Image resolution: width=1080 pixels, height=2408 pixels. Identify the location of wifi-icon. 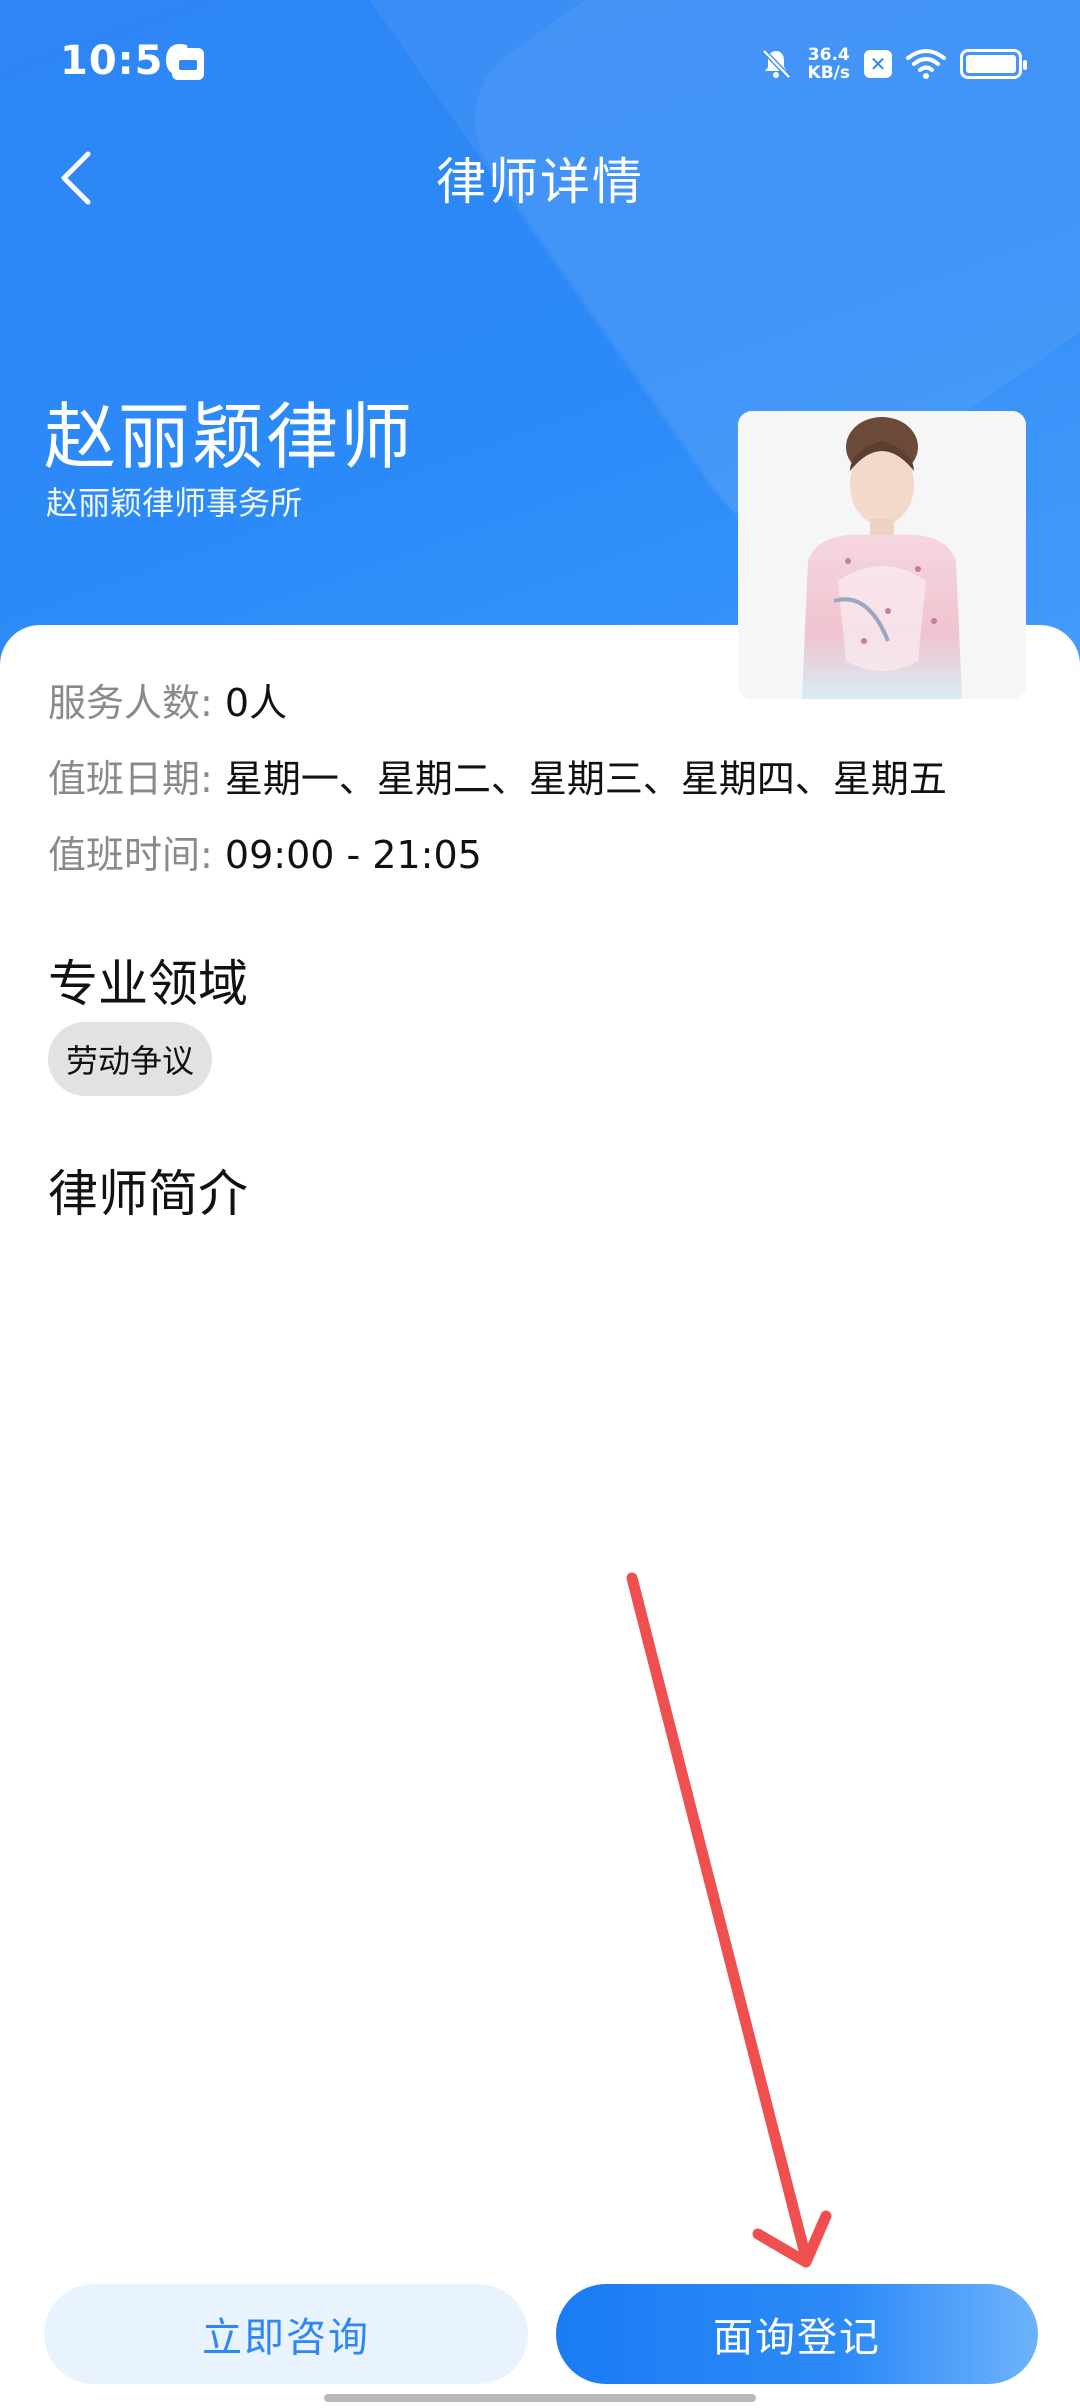
(926, 64).